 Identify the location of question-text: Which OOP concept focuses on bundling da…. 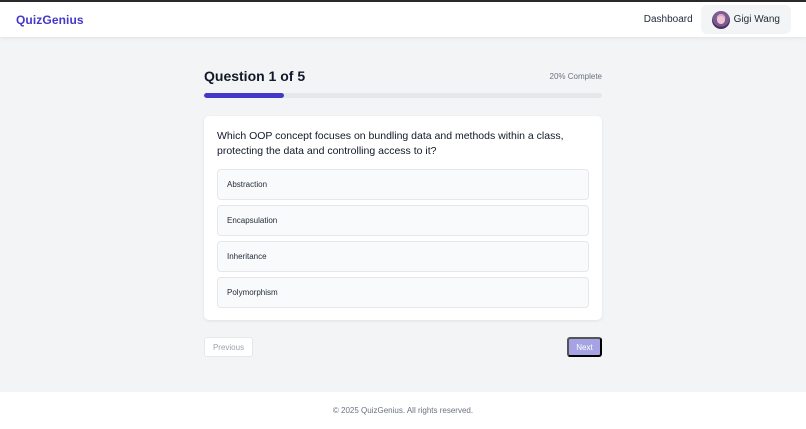
(390, 143).